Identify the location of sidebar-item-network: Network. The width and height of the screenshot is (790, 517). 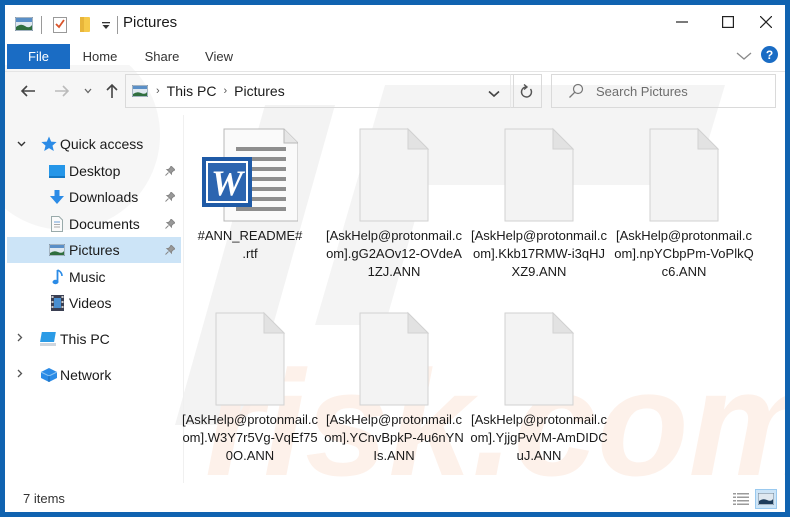
(94, 375).